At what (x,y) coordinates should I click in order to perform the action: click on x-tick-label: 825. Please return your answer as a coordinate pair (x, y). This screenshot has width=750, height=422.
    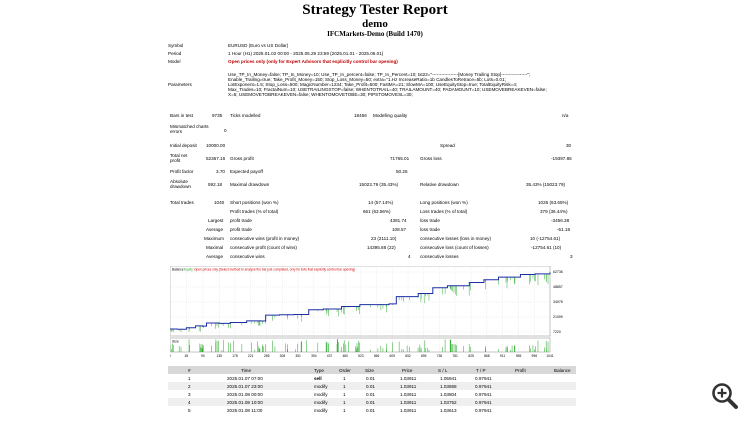
    Looking at the image, I should click on (471, 356).